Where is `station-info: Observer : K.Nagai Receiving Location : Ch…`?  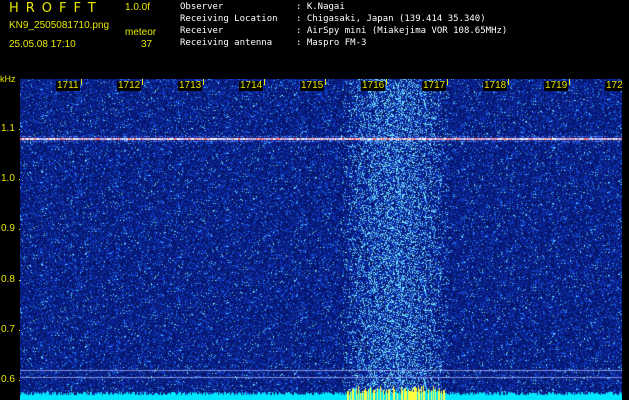
station-info: Observer : K.Nagai Receiving Location : Ch… is located at coordinates (343, 25).